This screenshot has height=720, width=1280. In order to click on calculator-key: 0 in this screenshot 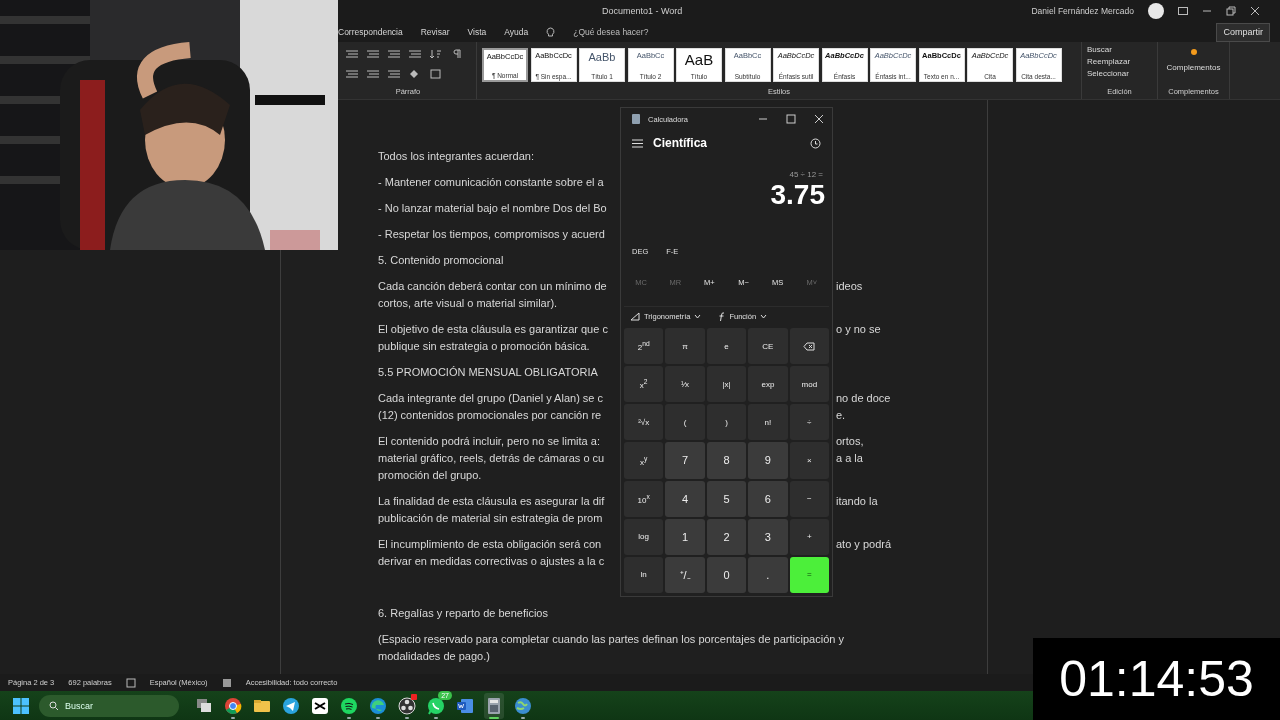, I will do `click(726, 574)`.